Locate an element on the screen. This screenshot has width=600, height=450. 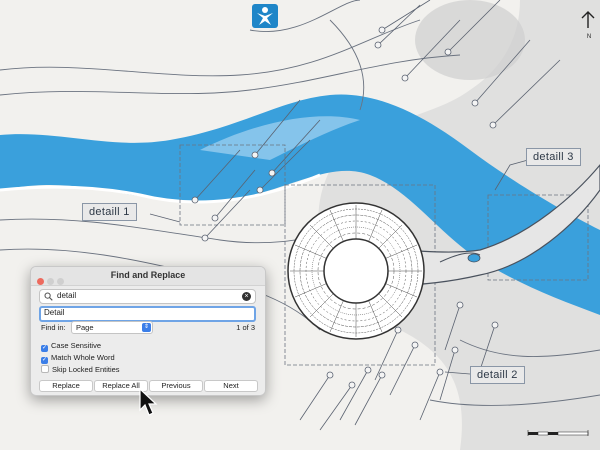
empty-checkbox-icon is located at coordinates (45, 369).